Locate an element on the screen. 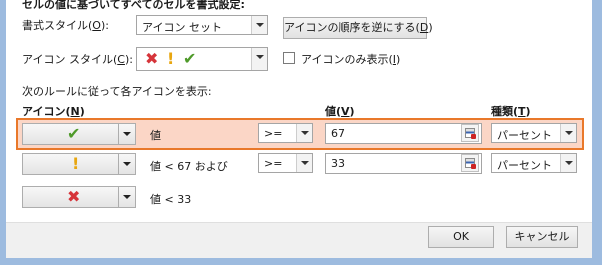  window-frame-right is located at coordinates (597, 132).